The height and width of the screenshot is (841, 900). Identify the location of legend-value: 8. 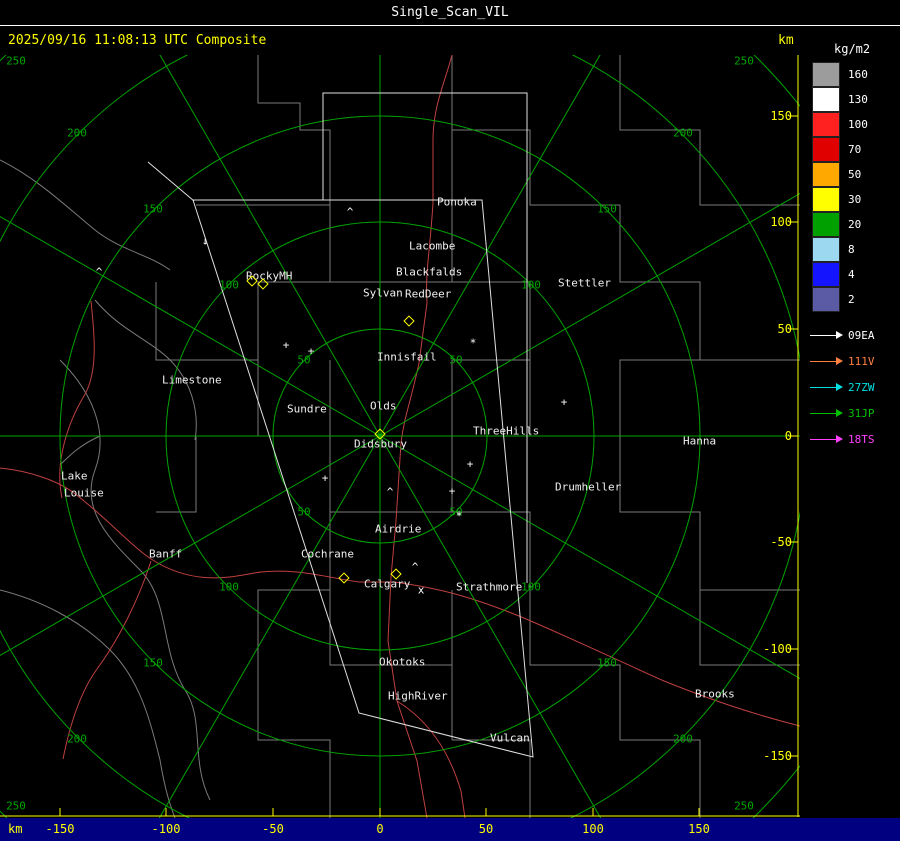
(851, 249).